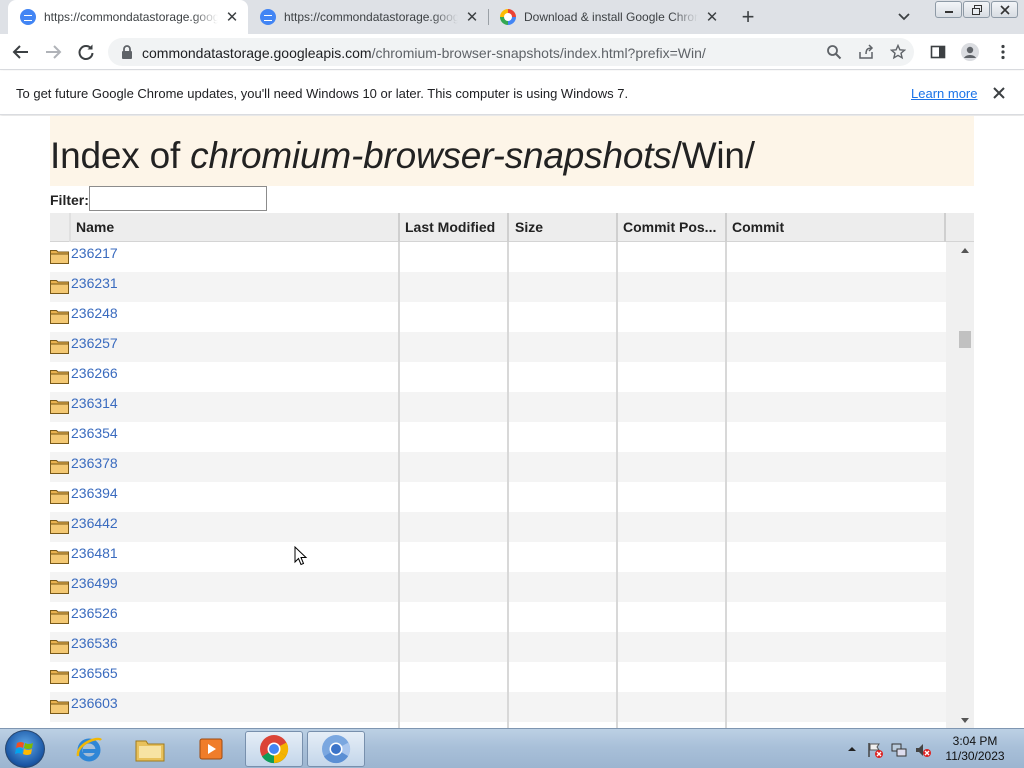 Image resolution: width=1024 pixels, height=768 pixels. Describe the element at coordinates (94, 703) in the screenshot. I see `folder-link: 236603` at that location.